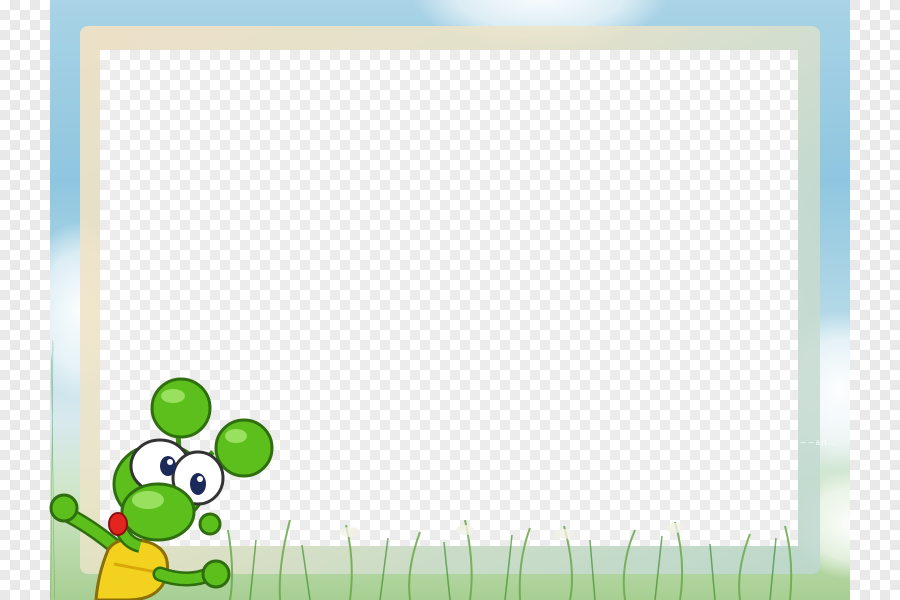 The image size is (900, 600). Describe the element at coordinates (161, 488) in the screenshot. I see `cartoon-green-alien-icon` at that location.